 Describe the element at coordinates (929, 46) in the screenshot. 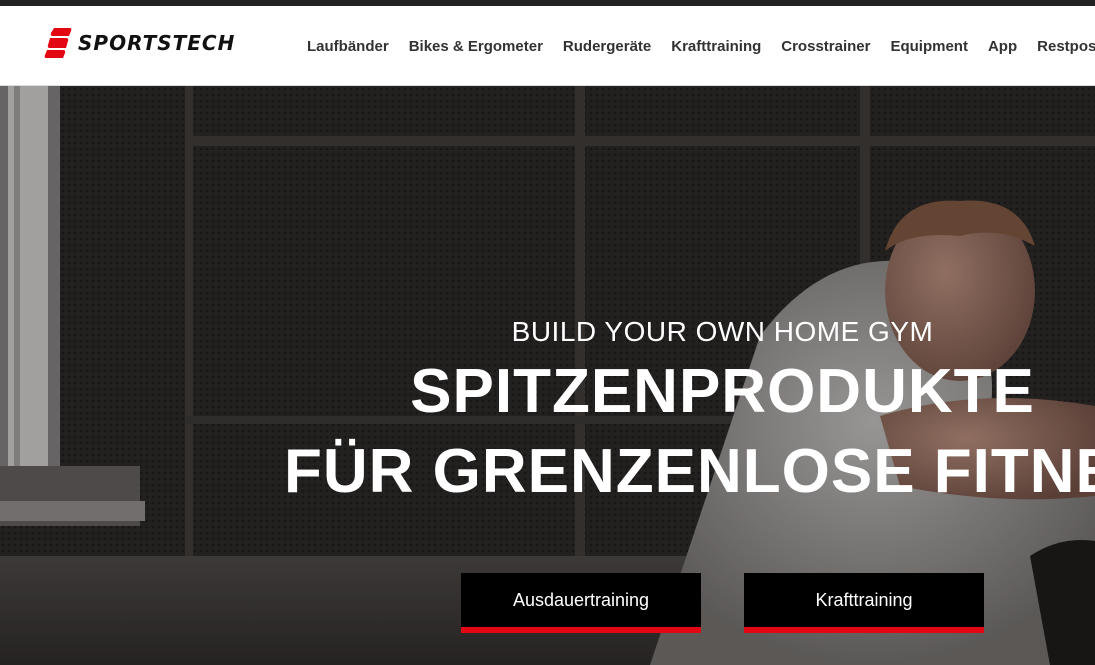

I see `nav-item-equipment: Equipment` at that location.